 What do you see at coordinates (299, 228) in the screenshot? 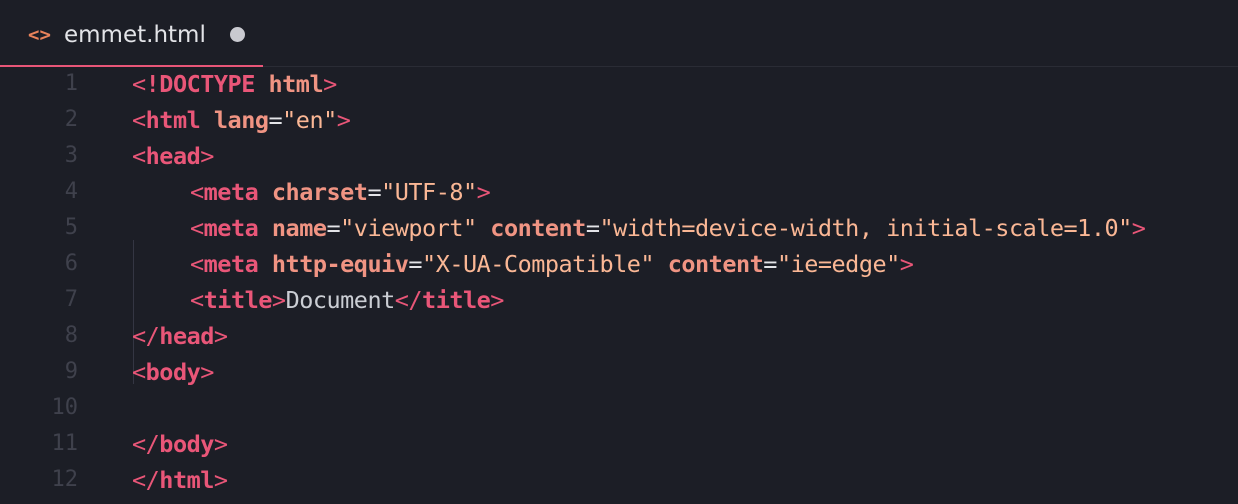
I see `token-attr: name` at bounding box center [299, 228].